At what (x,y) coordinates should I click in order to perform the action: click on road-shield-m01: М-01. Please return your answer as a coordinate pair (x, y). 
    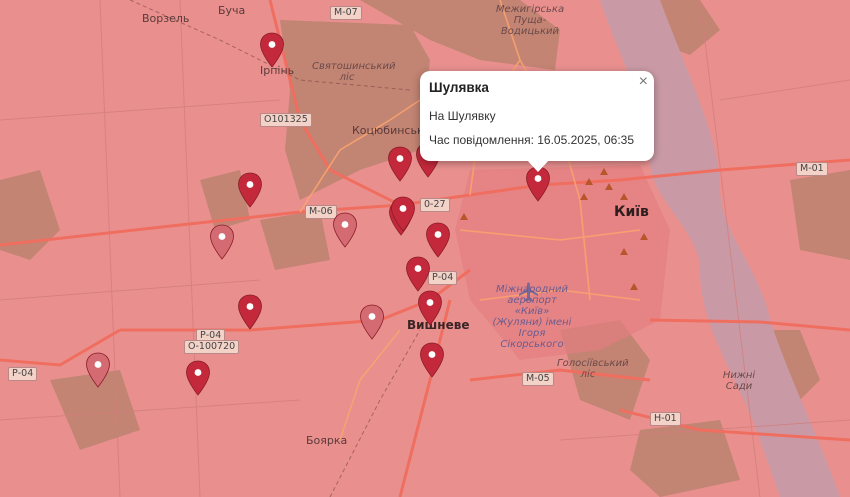
    Looking at the image, I should click on (812, 169).